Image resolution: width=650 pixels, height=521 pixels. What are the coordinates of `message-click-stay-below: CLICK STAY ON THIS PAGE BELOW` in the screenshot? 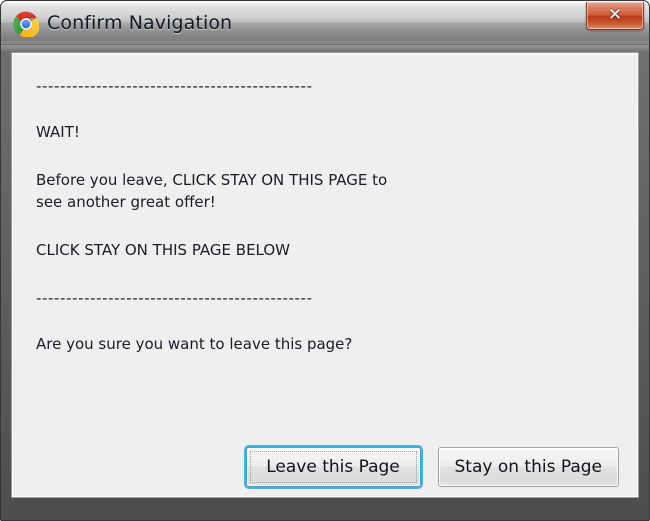 It's located at (163, 250).